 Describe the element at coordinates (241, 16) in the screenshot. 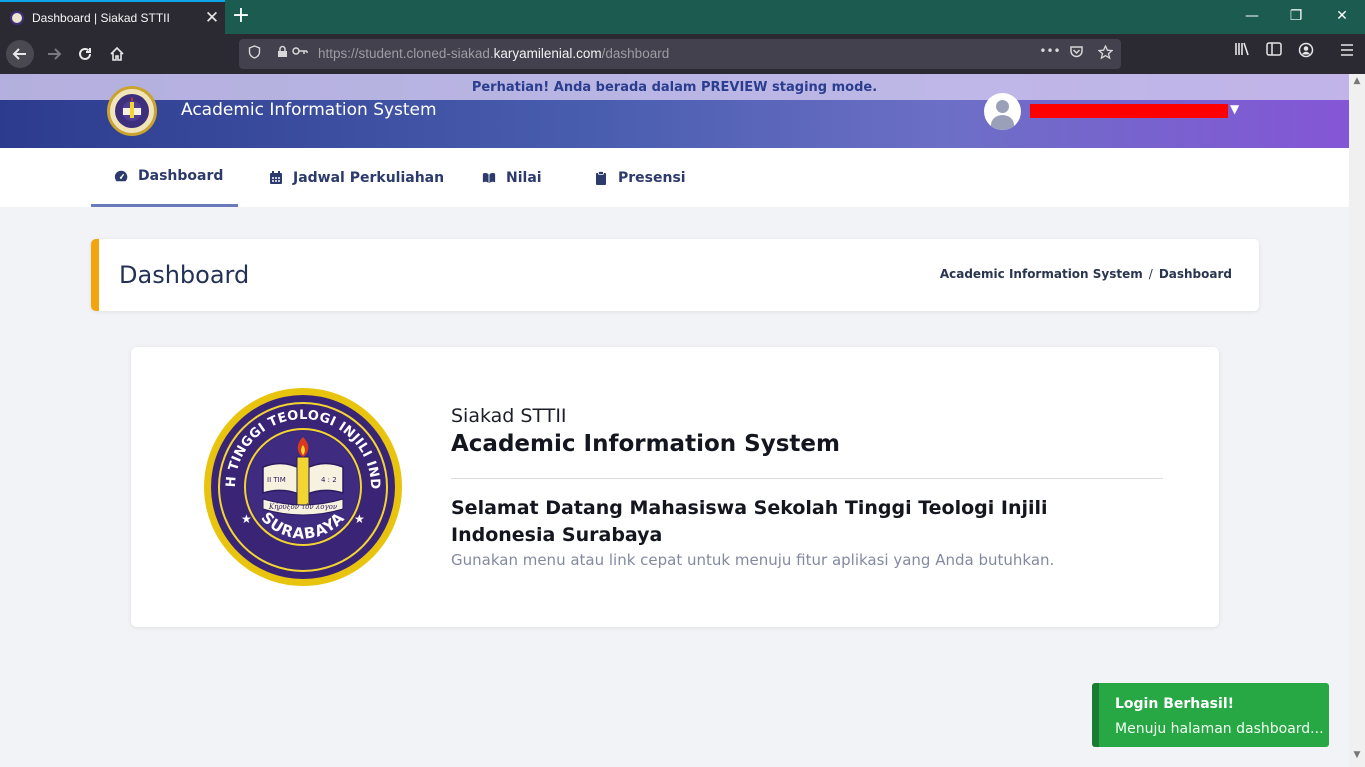

I see `new-tab-button: +` at that location.